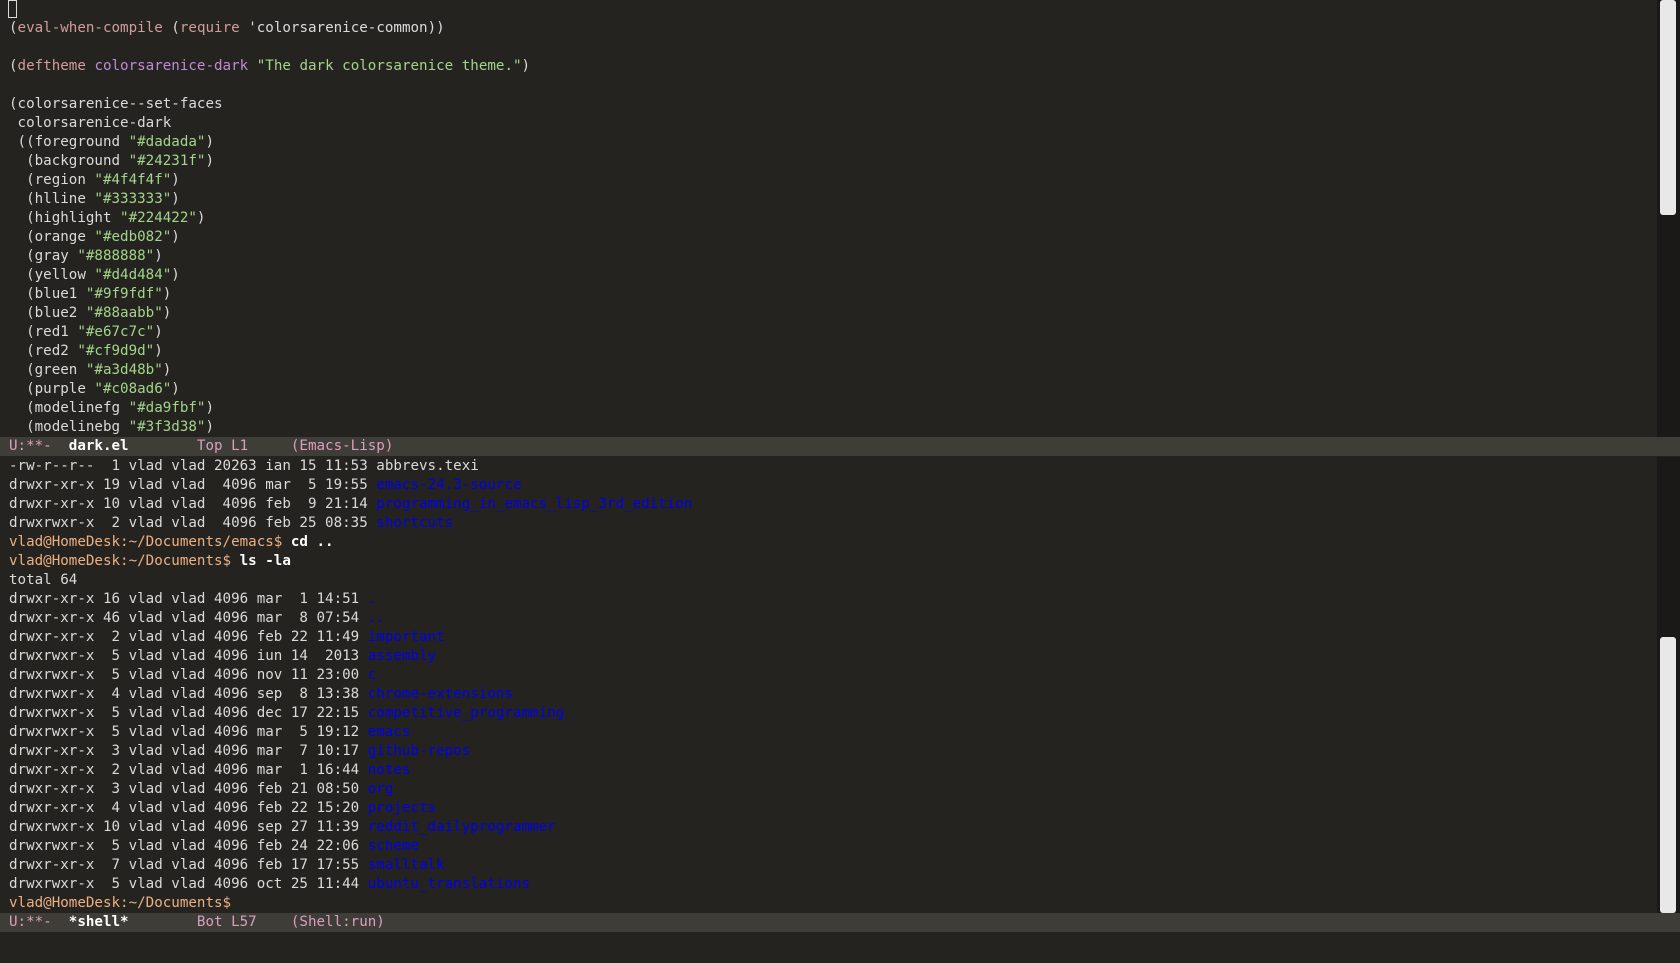 The width and height of the screenshot is (1680, 963). What do you see at coordinates (99, 922) in the screenshot?
I see `modeline-buffer-name: *shell*` at bounding box center [99, 922].